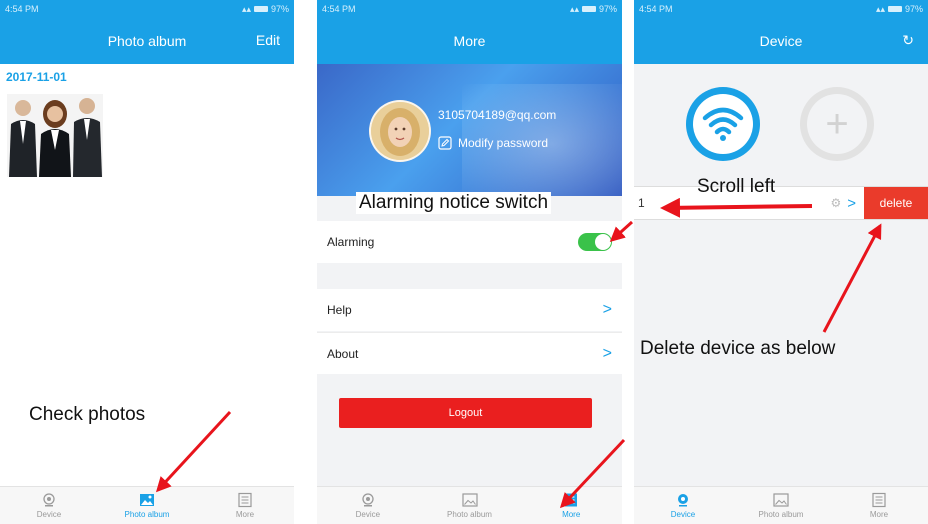  I want to click on wifi-add-device-button, so click(723, 124).